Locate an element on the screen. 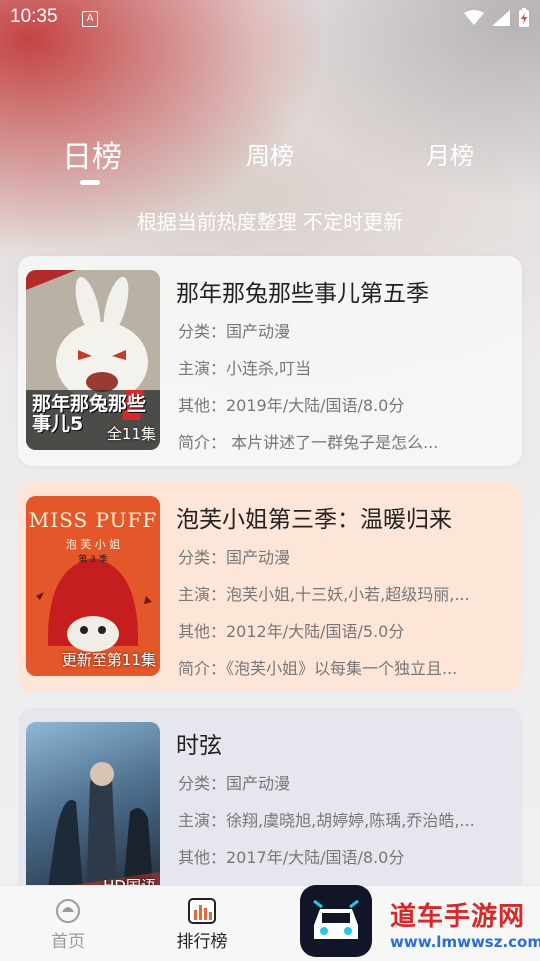  notification-app-icon: A is located at coordinates (90, 19).